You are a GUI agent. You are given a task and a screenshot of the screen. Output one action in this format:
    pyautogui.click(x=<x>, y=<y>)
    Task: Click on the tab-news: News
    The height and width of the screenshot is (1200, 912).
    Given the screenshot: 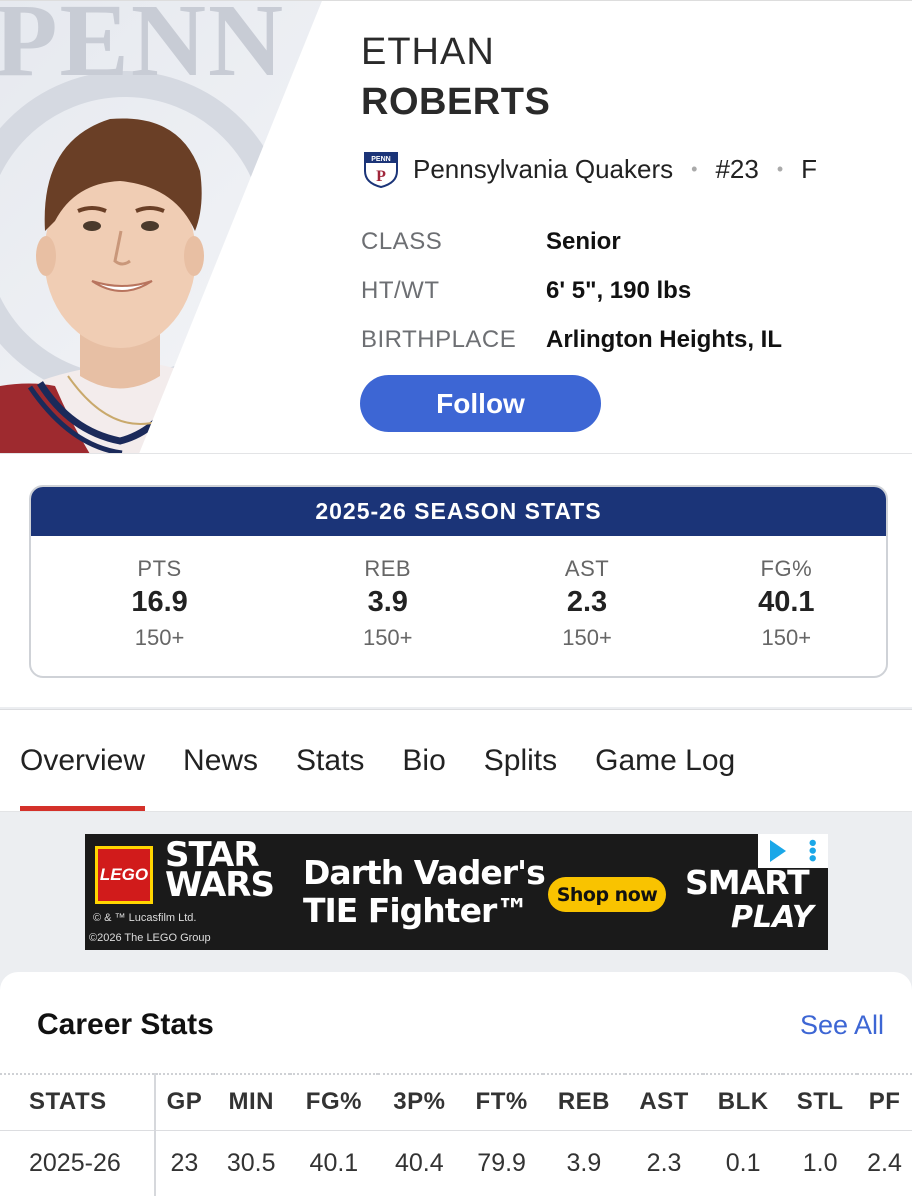 What is the action you would take?
    pyautogui.click(x=220, y=760)
    